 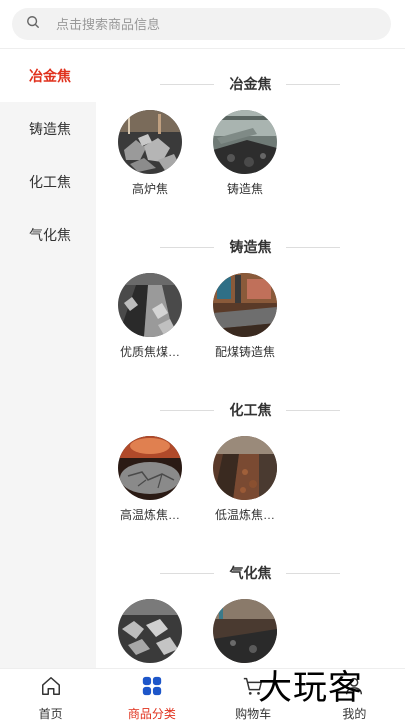 I want to click on section-title-text: 铸造焦, so click(x=250, y=247).